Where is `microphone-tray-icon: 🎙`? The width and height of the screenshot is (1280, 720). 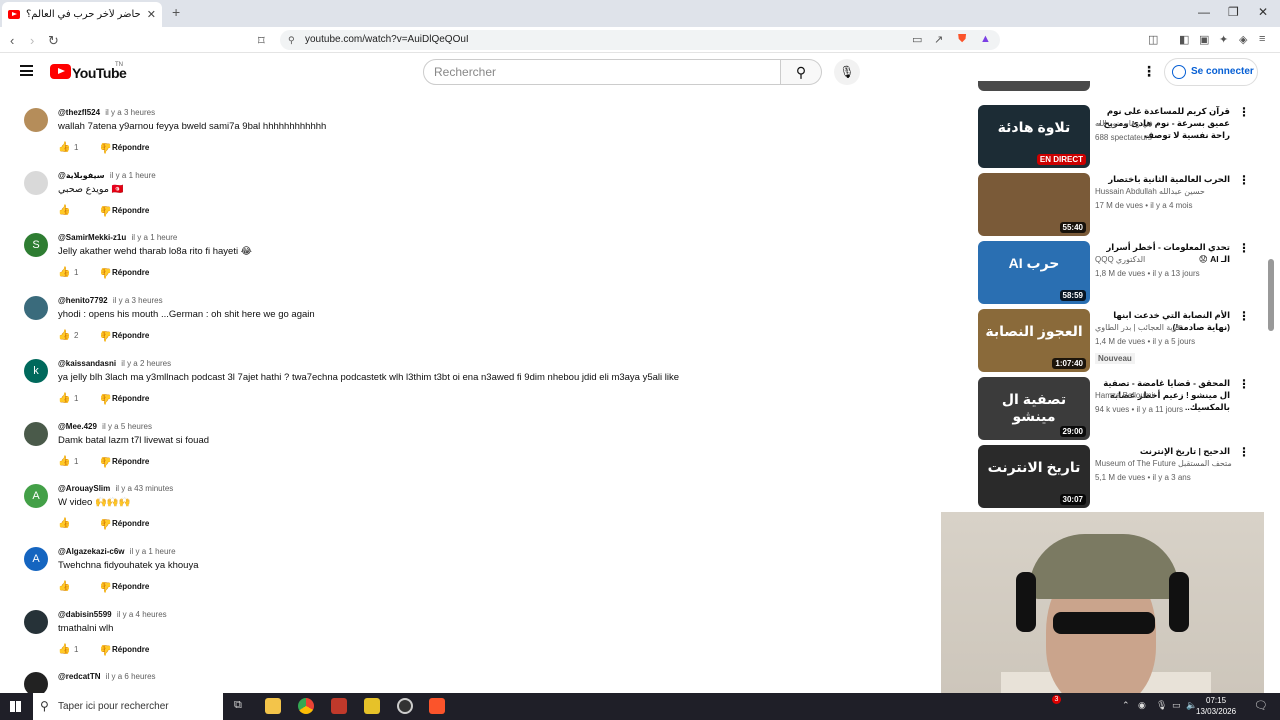 microphone-tray-icon: 🎙 is located at coordinates (1161, 705).